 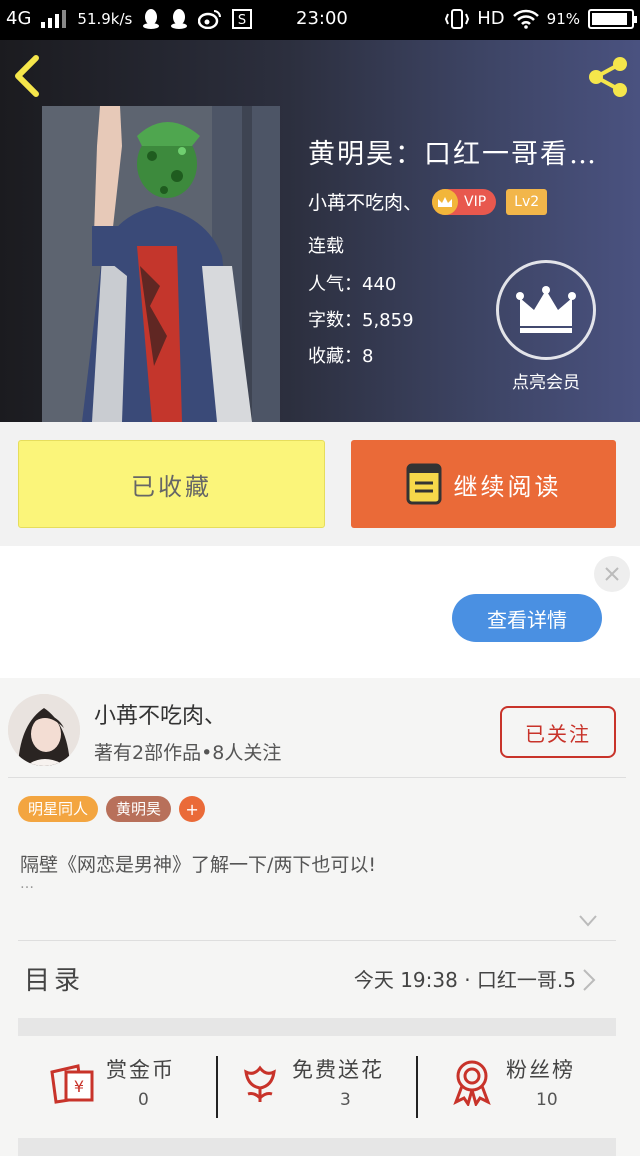 What do you see at coordinates (507, 486) in the screenshot?
I see `continue-reading-label: 继续阅读` at bounding box center [507, 486].